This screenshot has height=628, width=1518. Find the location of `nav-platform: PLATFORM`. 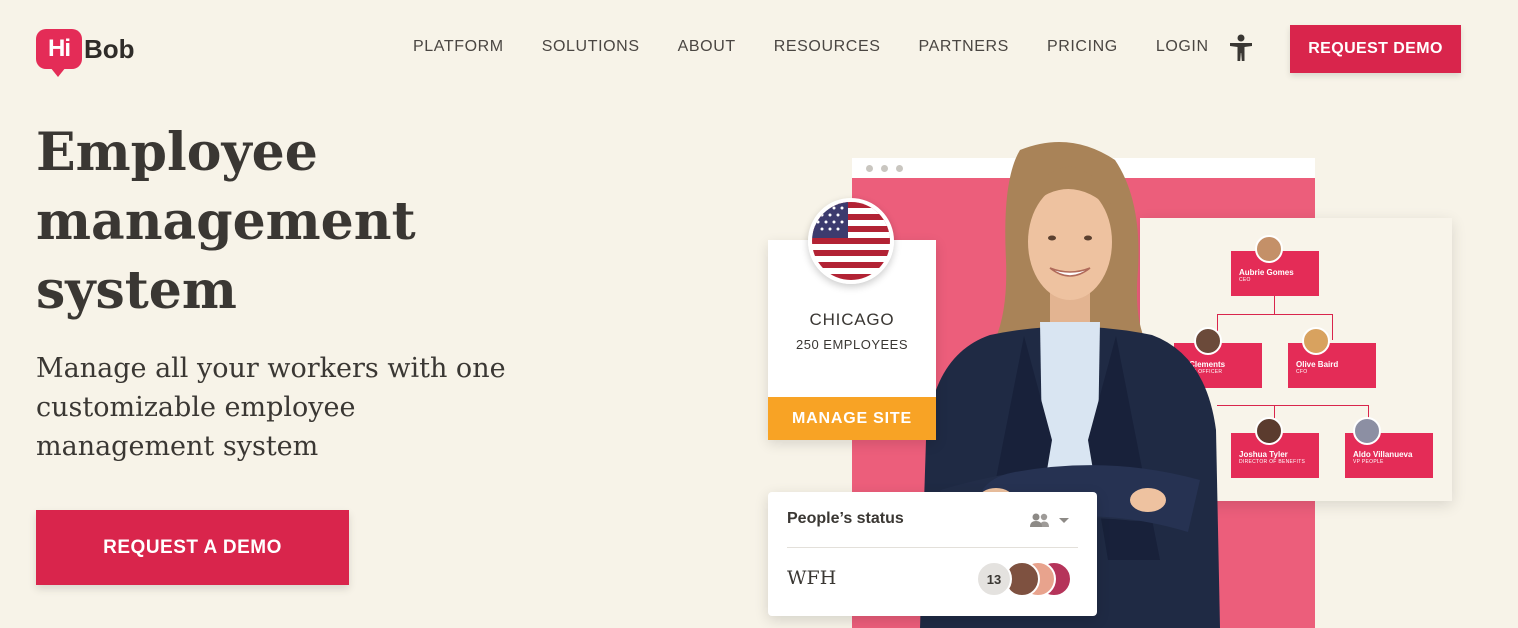

nav-platform: PLATFORM is located at coordinates (458, 47).